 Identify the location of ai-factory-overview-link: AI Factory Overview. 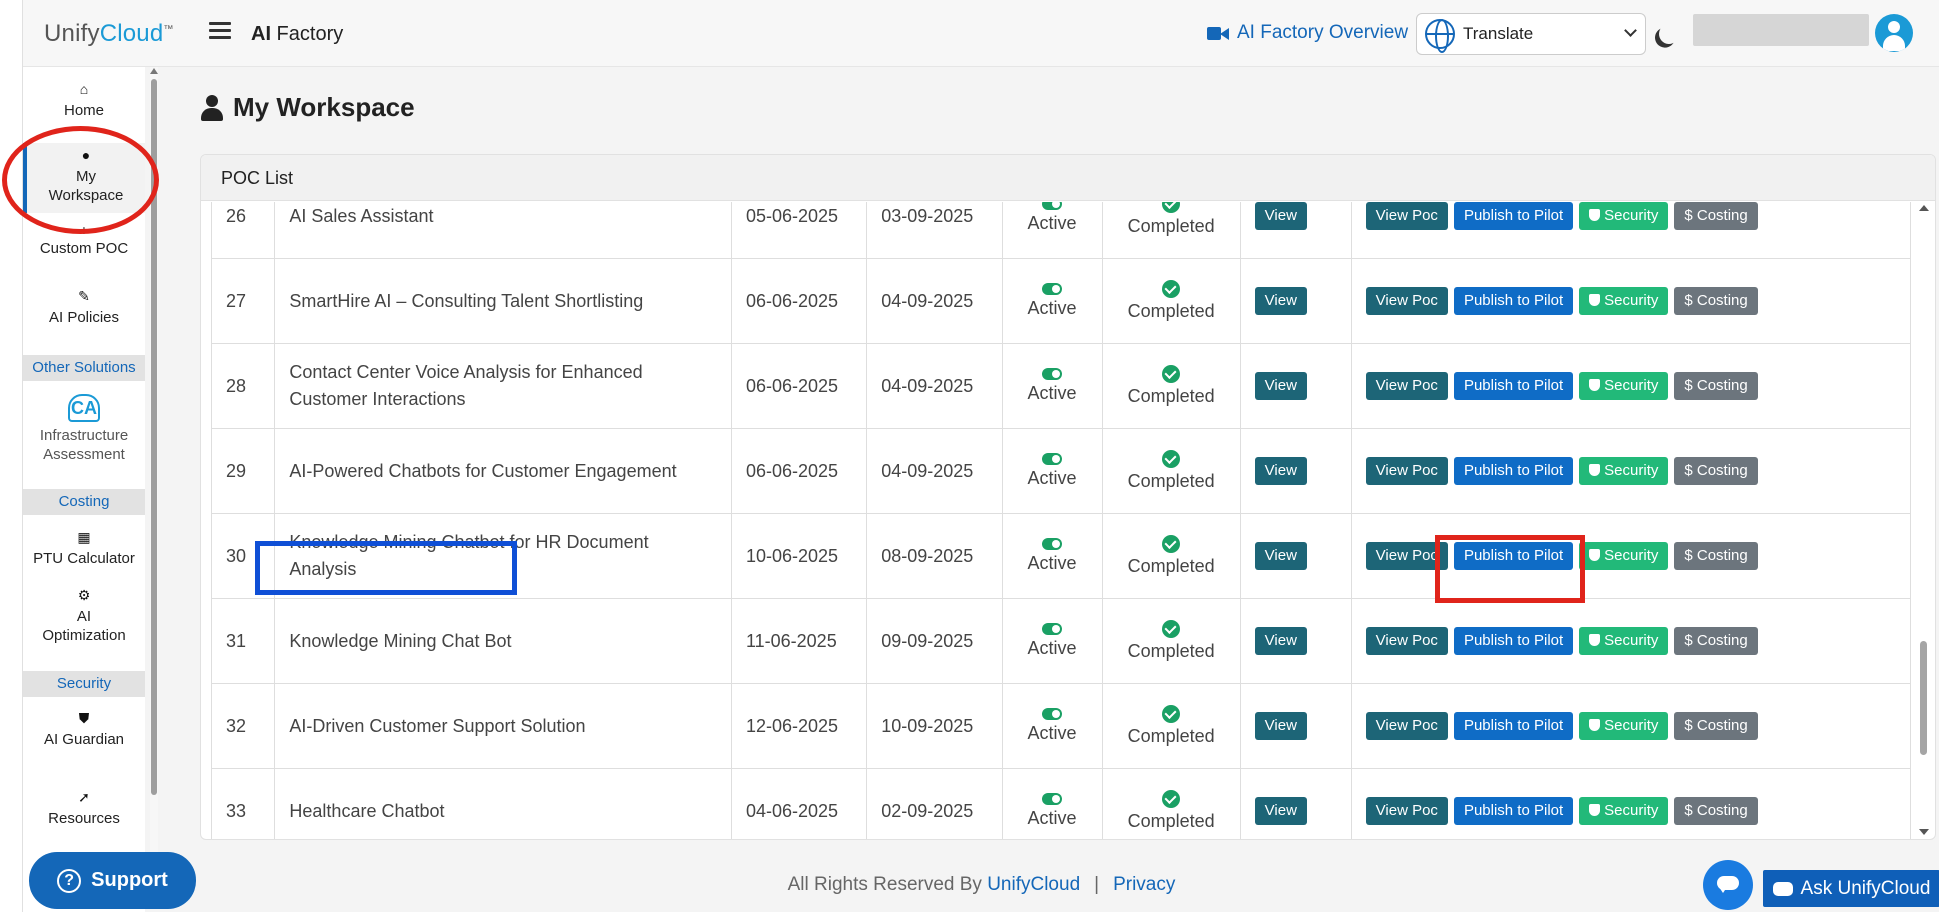
(1307, 33).